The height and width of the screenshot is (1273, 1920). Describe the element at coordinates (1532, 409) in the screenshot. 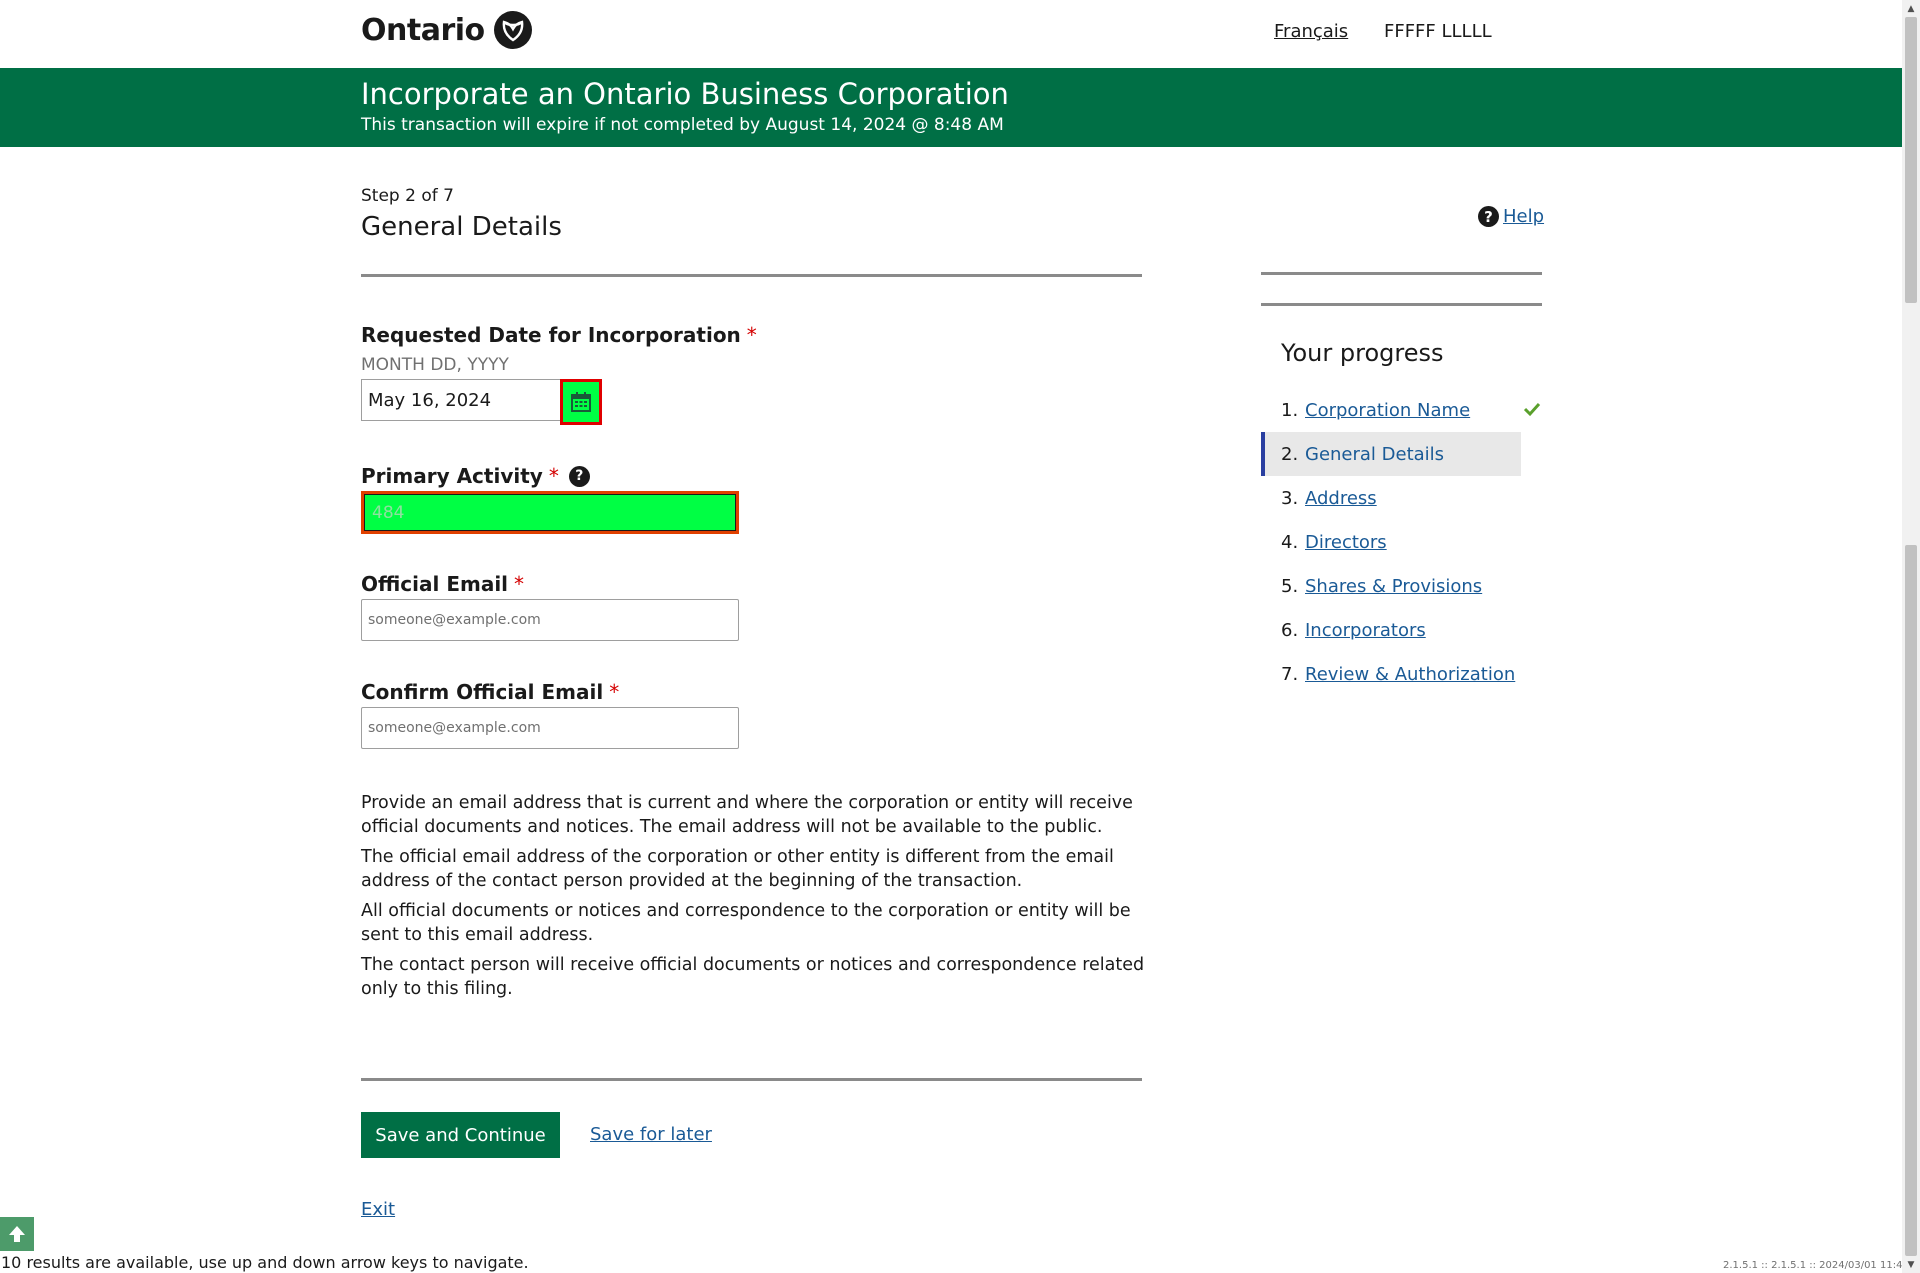

I see `checkmark-icon` at that location.